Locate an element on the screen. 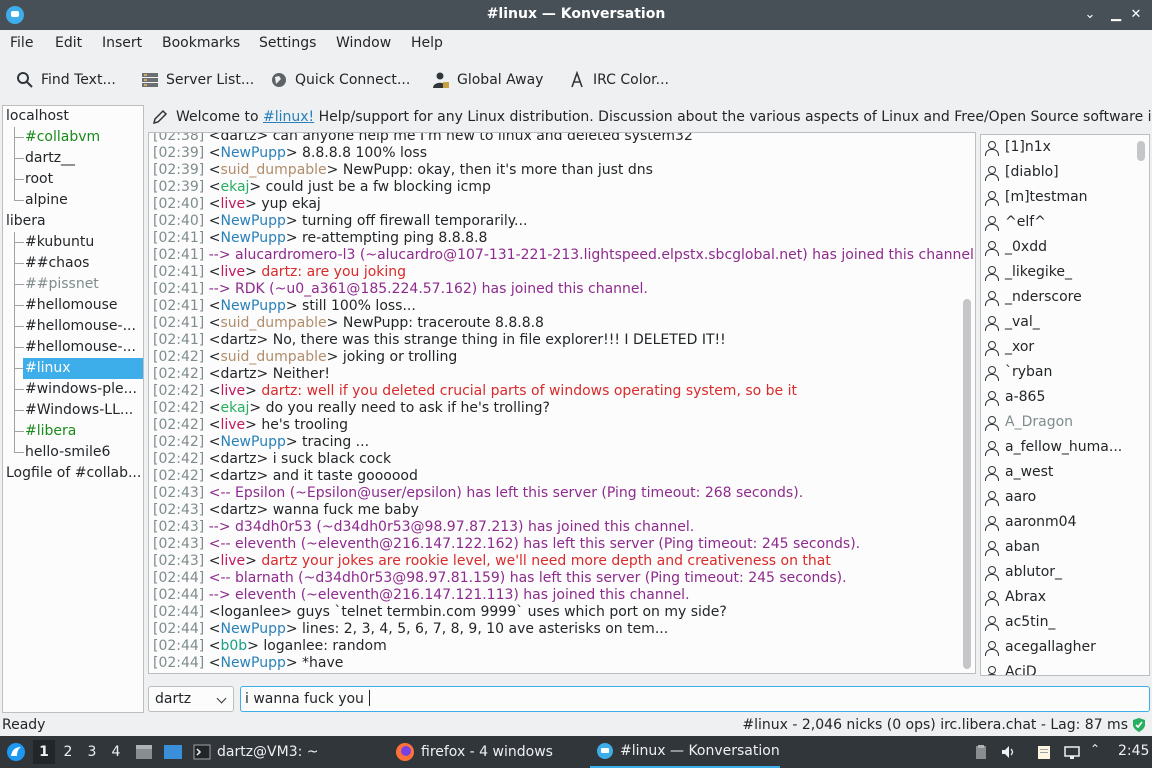 The width and height of the screenshot is (1152, 768). file-manager-icon is located at coordinates (144, 752).